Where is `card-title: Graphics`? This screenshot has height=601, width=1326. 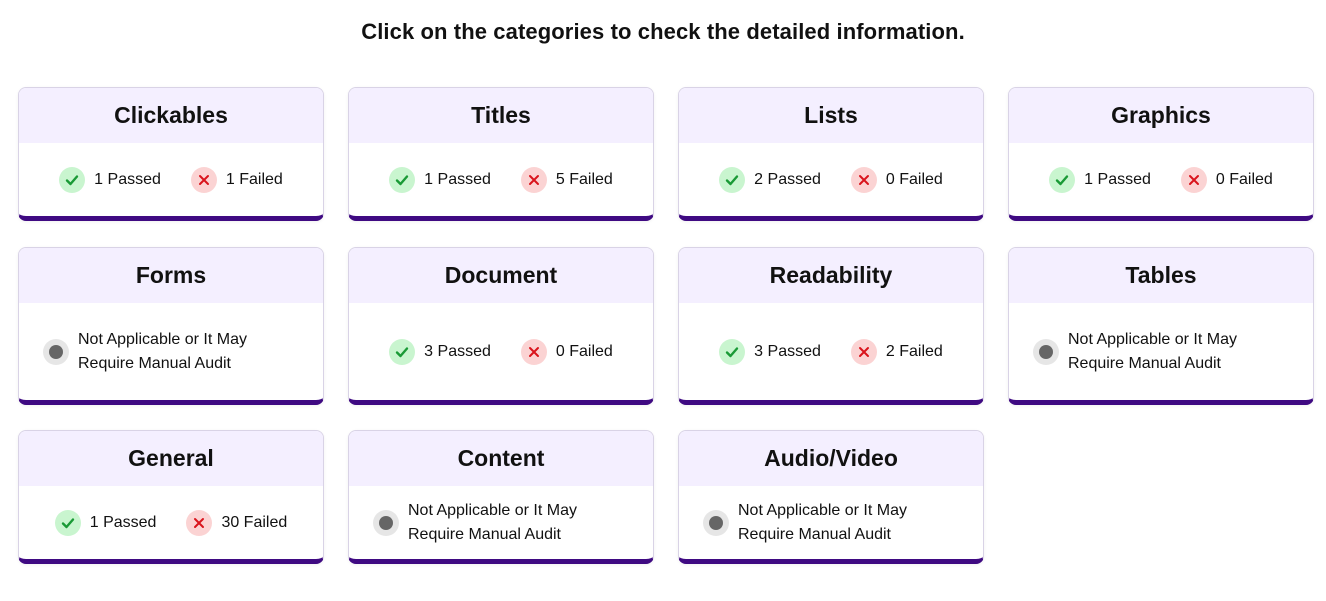 card-title: Graphics is located at coordinates (1161, 115).